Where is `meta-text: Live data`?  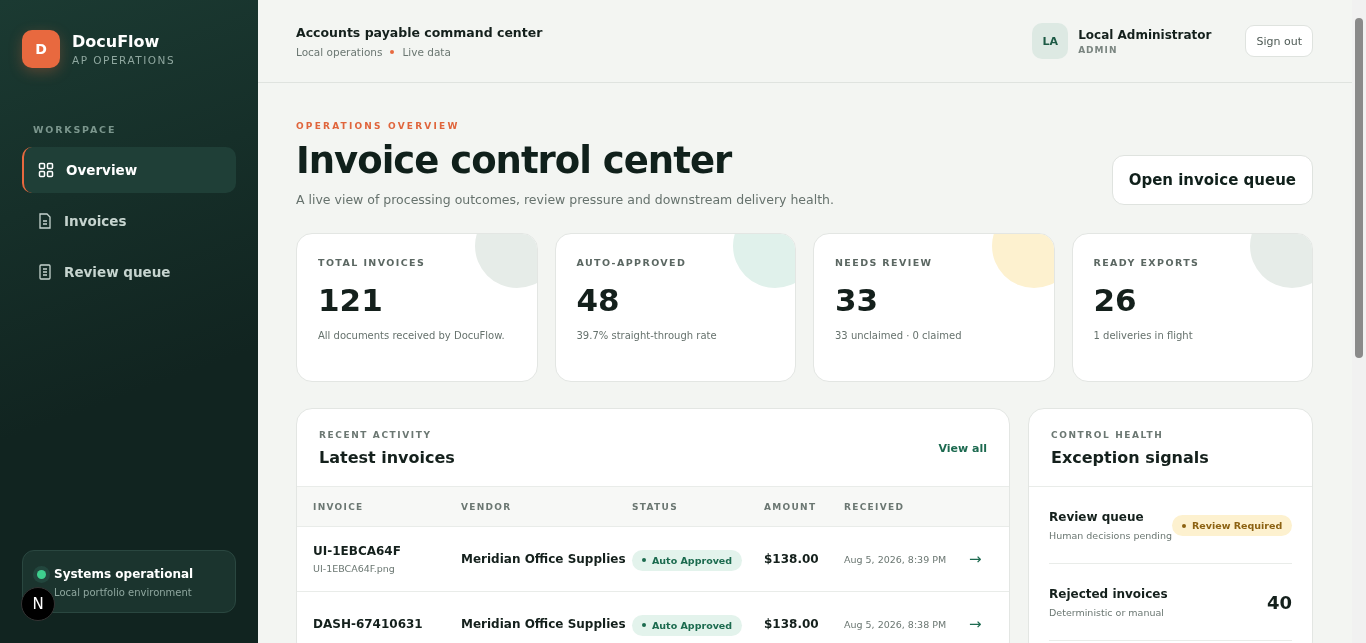 meta-text: Live data is located at coordinates (426, 51).